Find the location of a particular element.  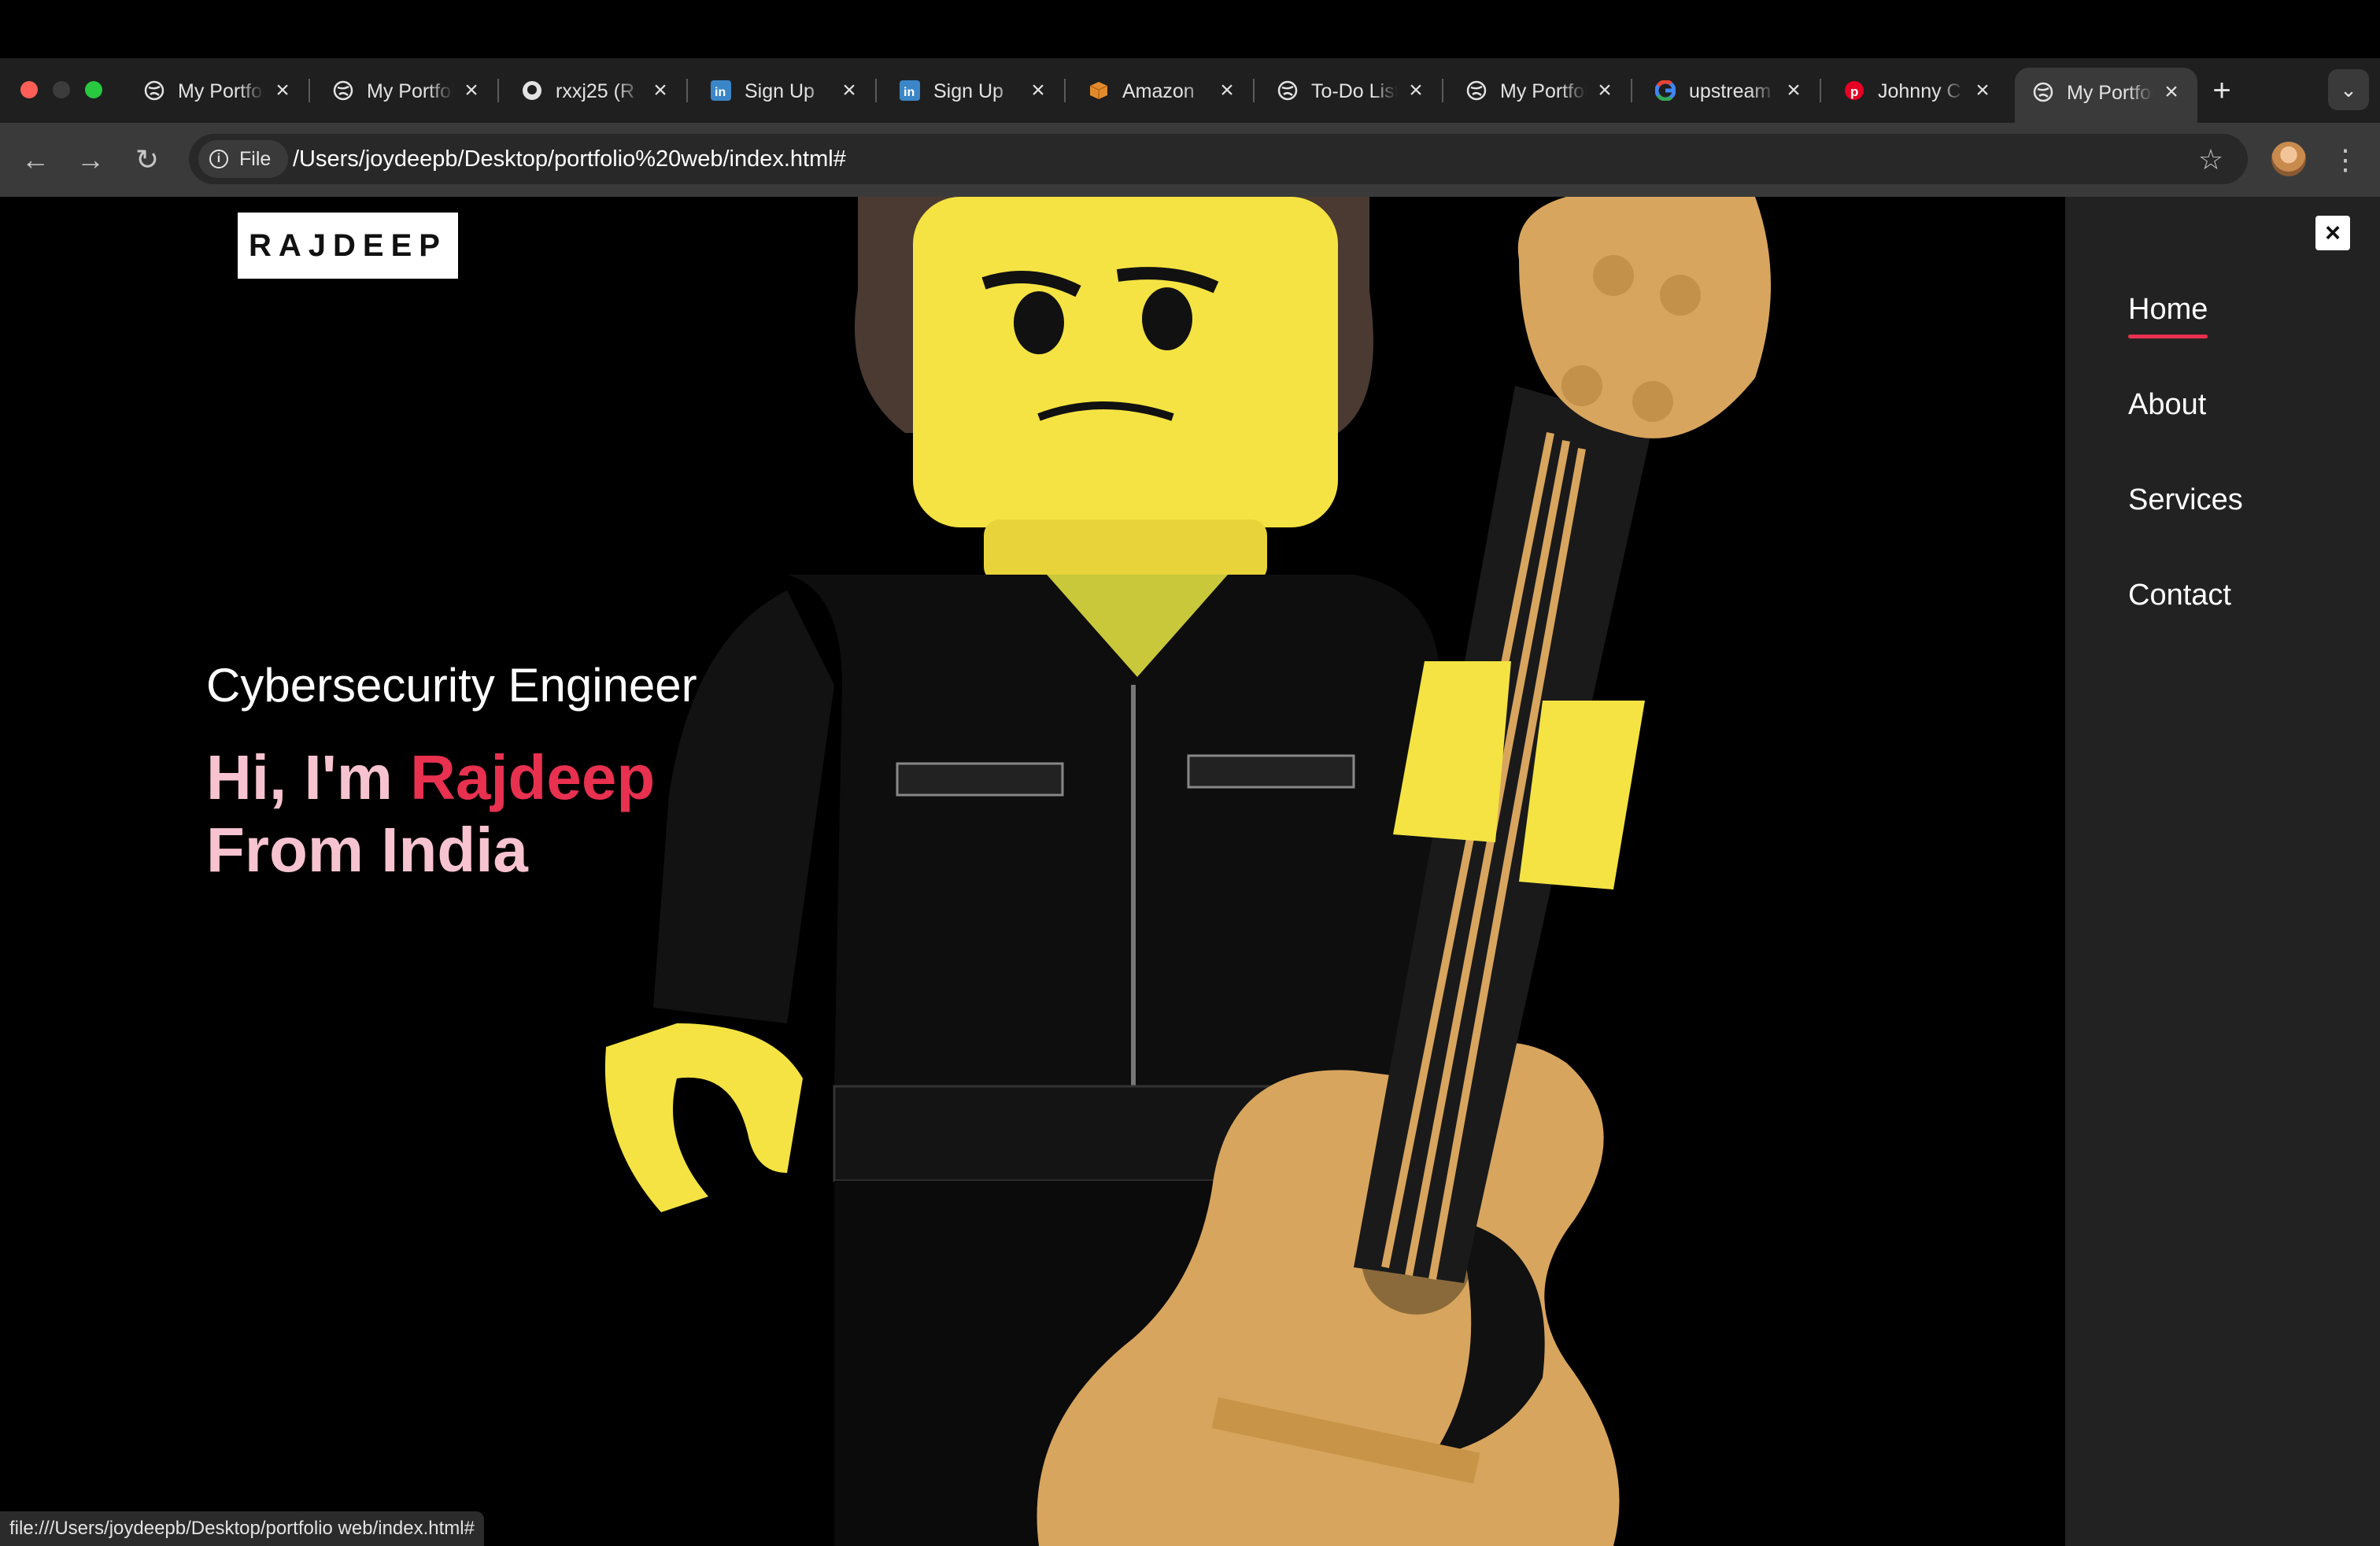

tab-title: Amazon is located at coordinates (1158, 91).